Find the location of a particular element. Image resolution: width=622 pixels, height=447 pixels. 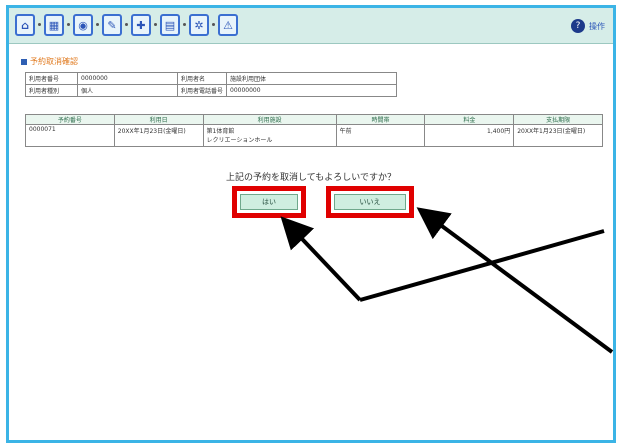

no-button-highlight: いいえ is located at coordinates (370, 202).